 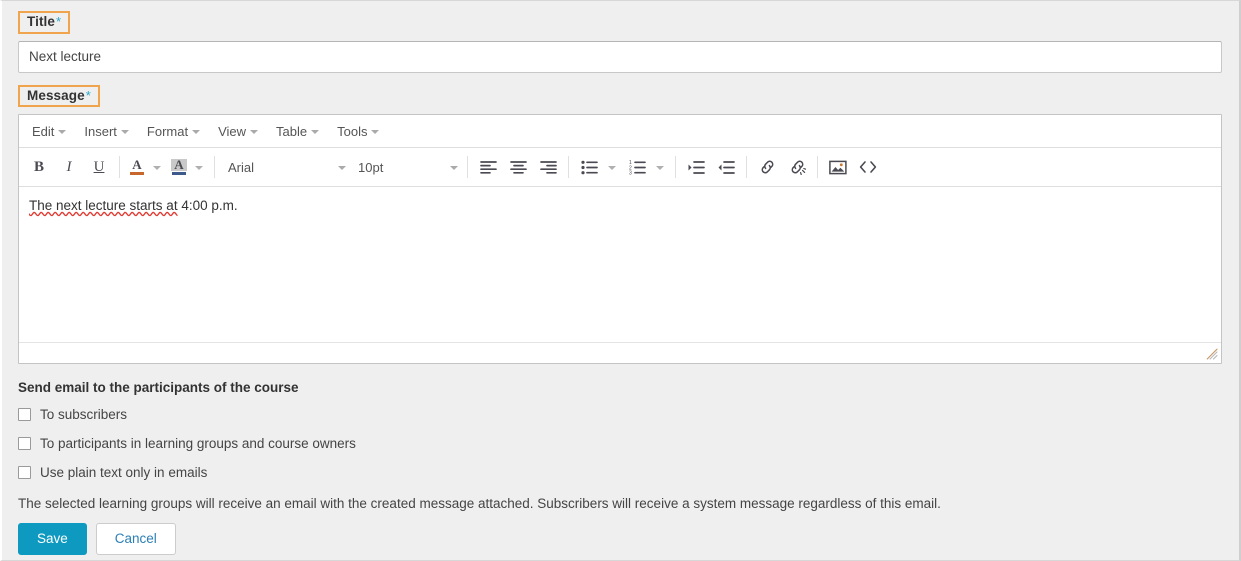 I want to click on bullet-list-icon, so click(x=589, y=167).